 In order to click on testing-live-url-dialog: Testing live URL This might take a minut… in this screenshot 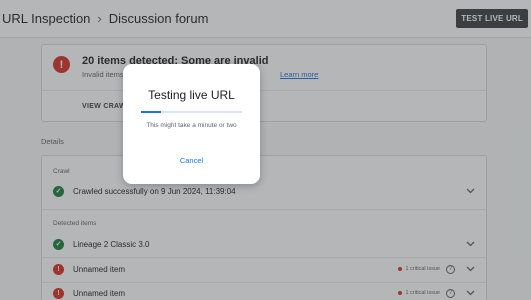, I will do `click(191, 124)`.